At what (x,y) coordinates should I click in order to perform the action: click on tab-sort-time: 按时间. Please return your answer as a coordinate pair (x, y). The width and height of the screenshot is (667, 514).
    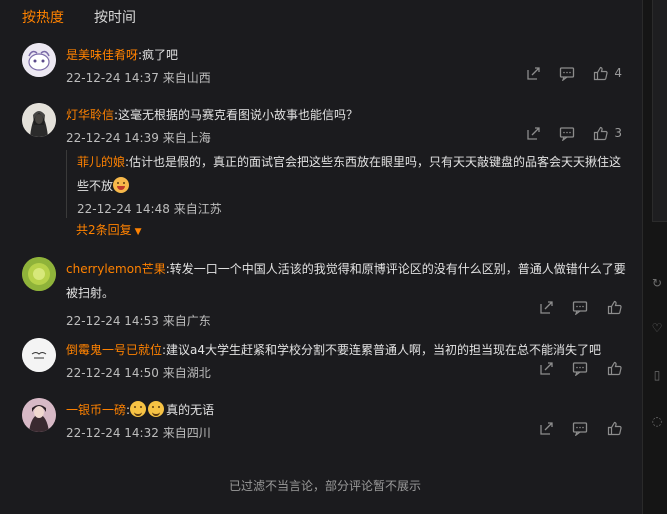
    Looking at the image, I should click on (115, 18).